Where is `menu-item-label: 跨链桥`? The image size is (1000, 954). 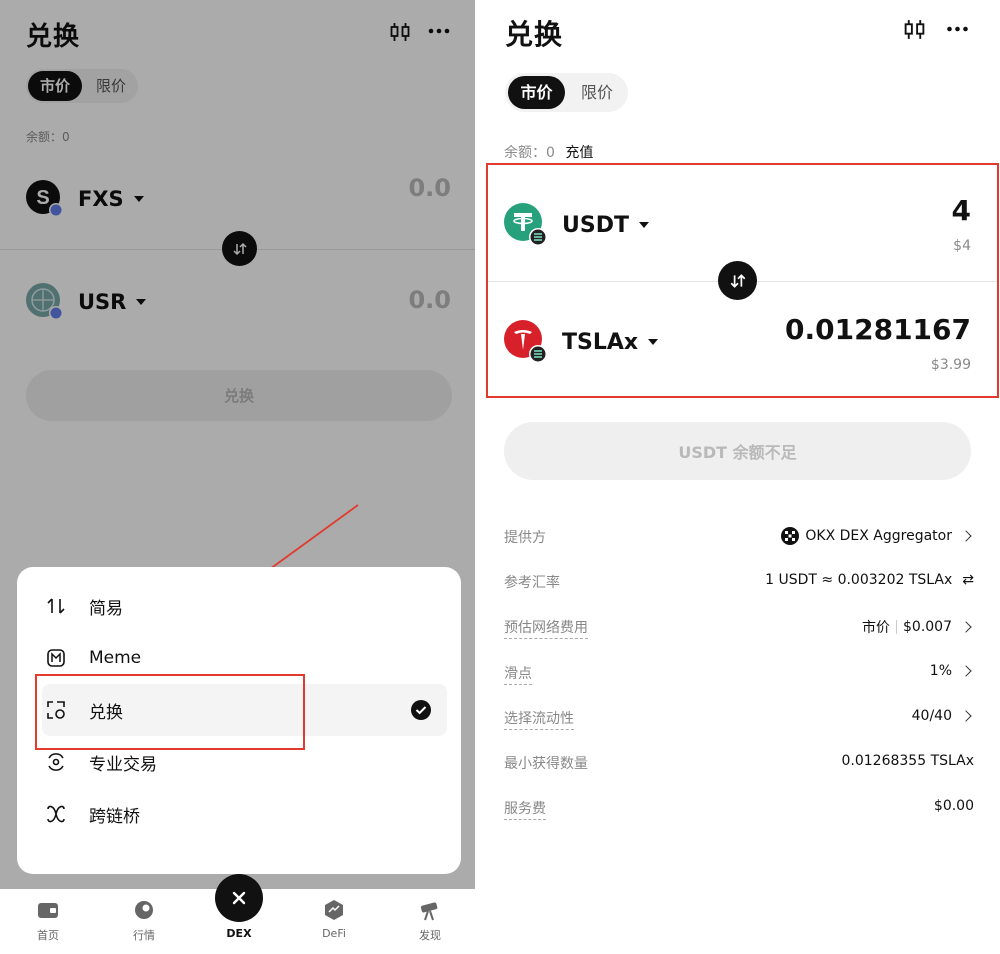 menu-item-label: 跨链桥 is located at coordinates (114, 816).